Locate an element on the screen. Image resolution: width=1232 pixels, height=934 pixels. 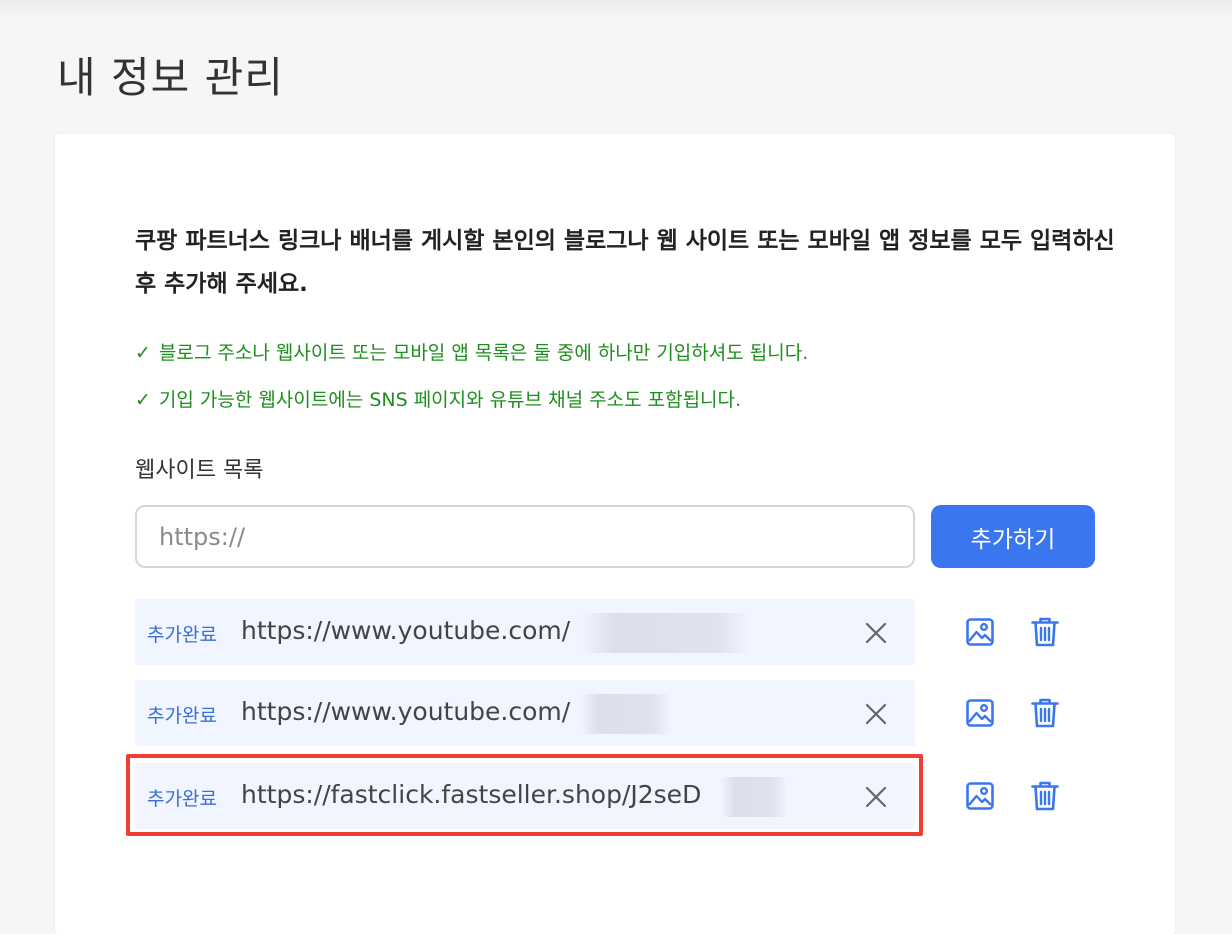
add-website-button: 추가하기 is located at coordinates (1013, 536).